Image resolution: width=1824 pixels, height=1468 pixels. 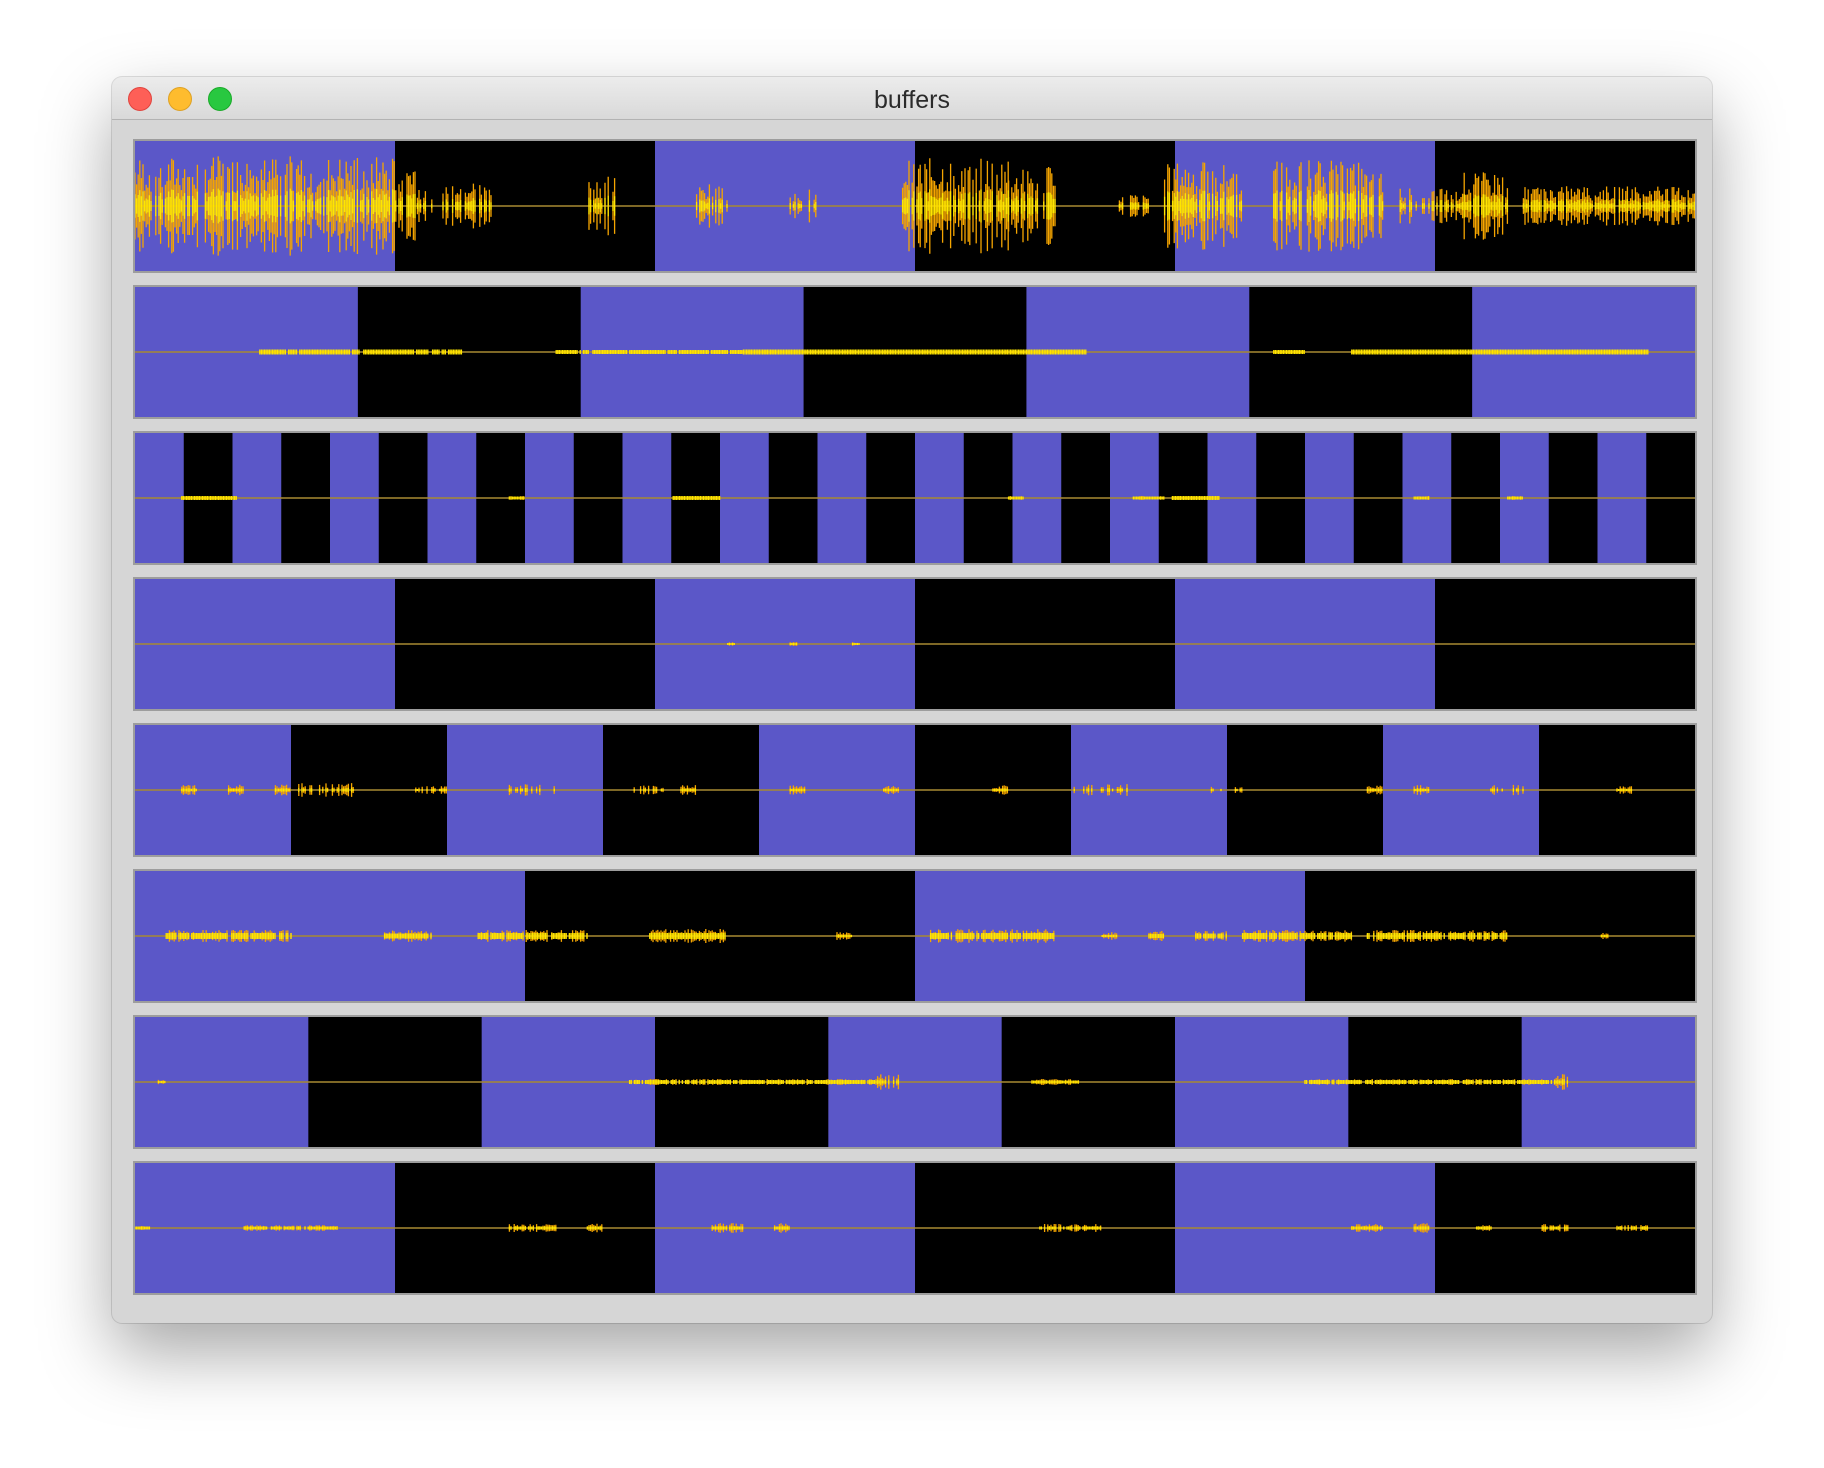 I want to click on window-title: buffers, so click(x=912, y=100).